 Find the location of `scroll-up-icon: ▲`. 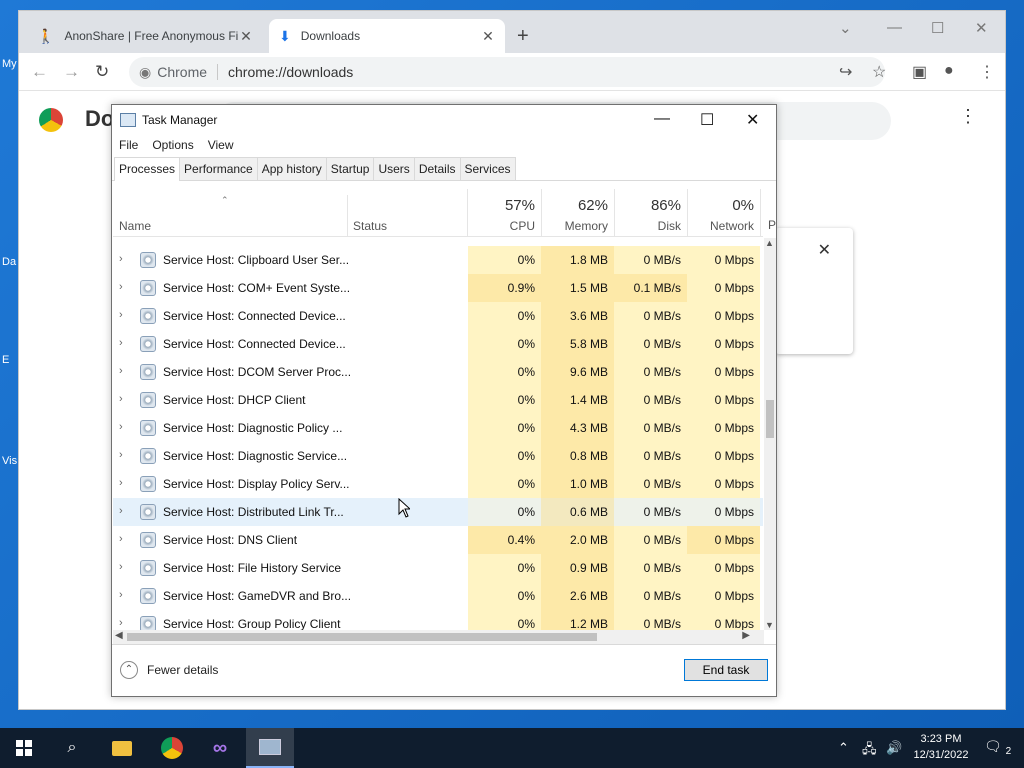

scroll-up-icon: ▲ is located at coordinates (769, 243).